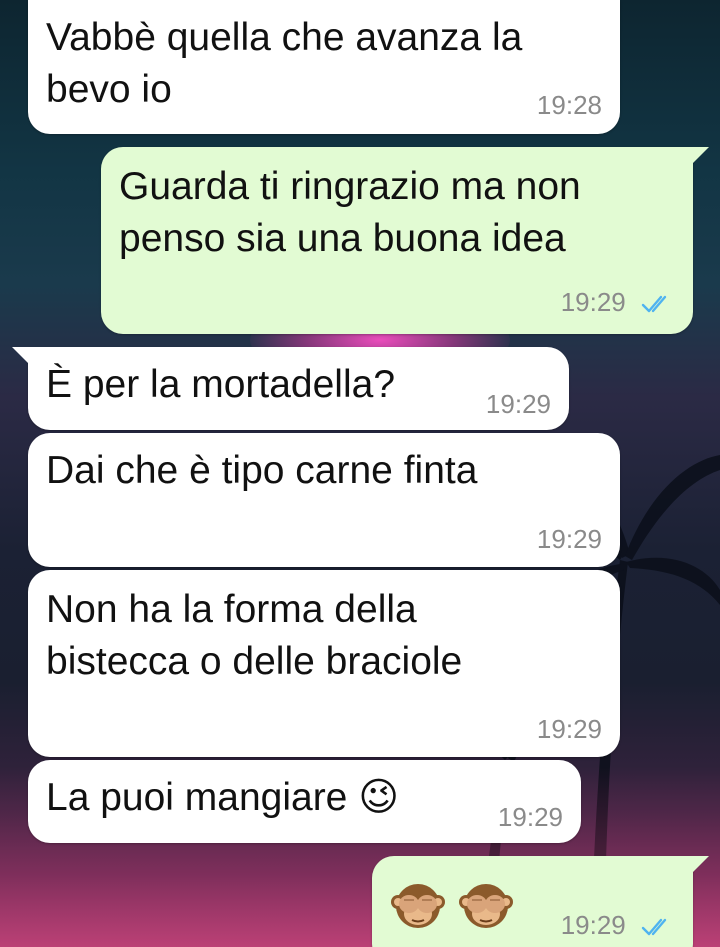 This screenshot has width=720, height=947. I want to click on message-text: La puoi mangiare 😉, so click(222, 797).